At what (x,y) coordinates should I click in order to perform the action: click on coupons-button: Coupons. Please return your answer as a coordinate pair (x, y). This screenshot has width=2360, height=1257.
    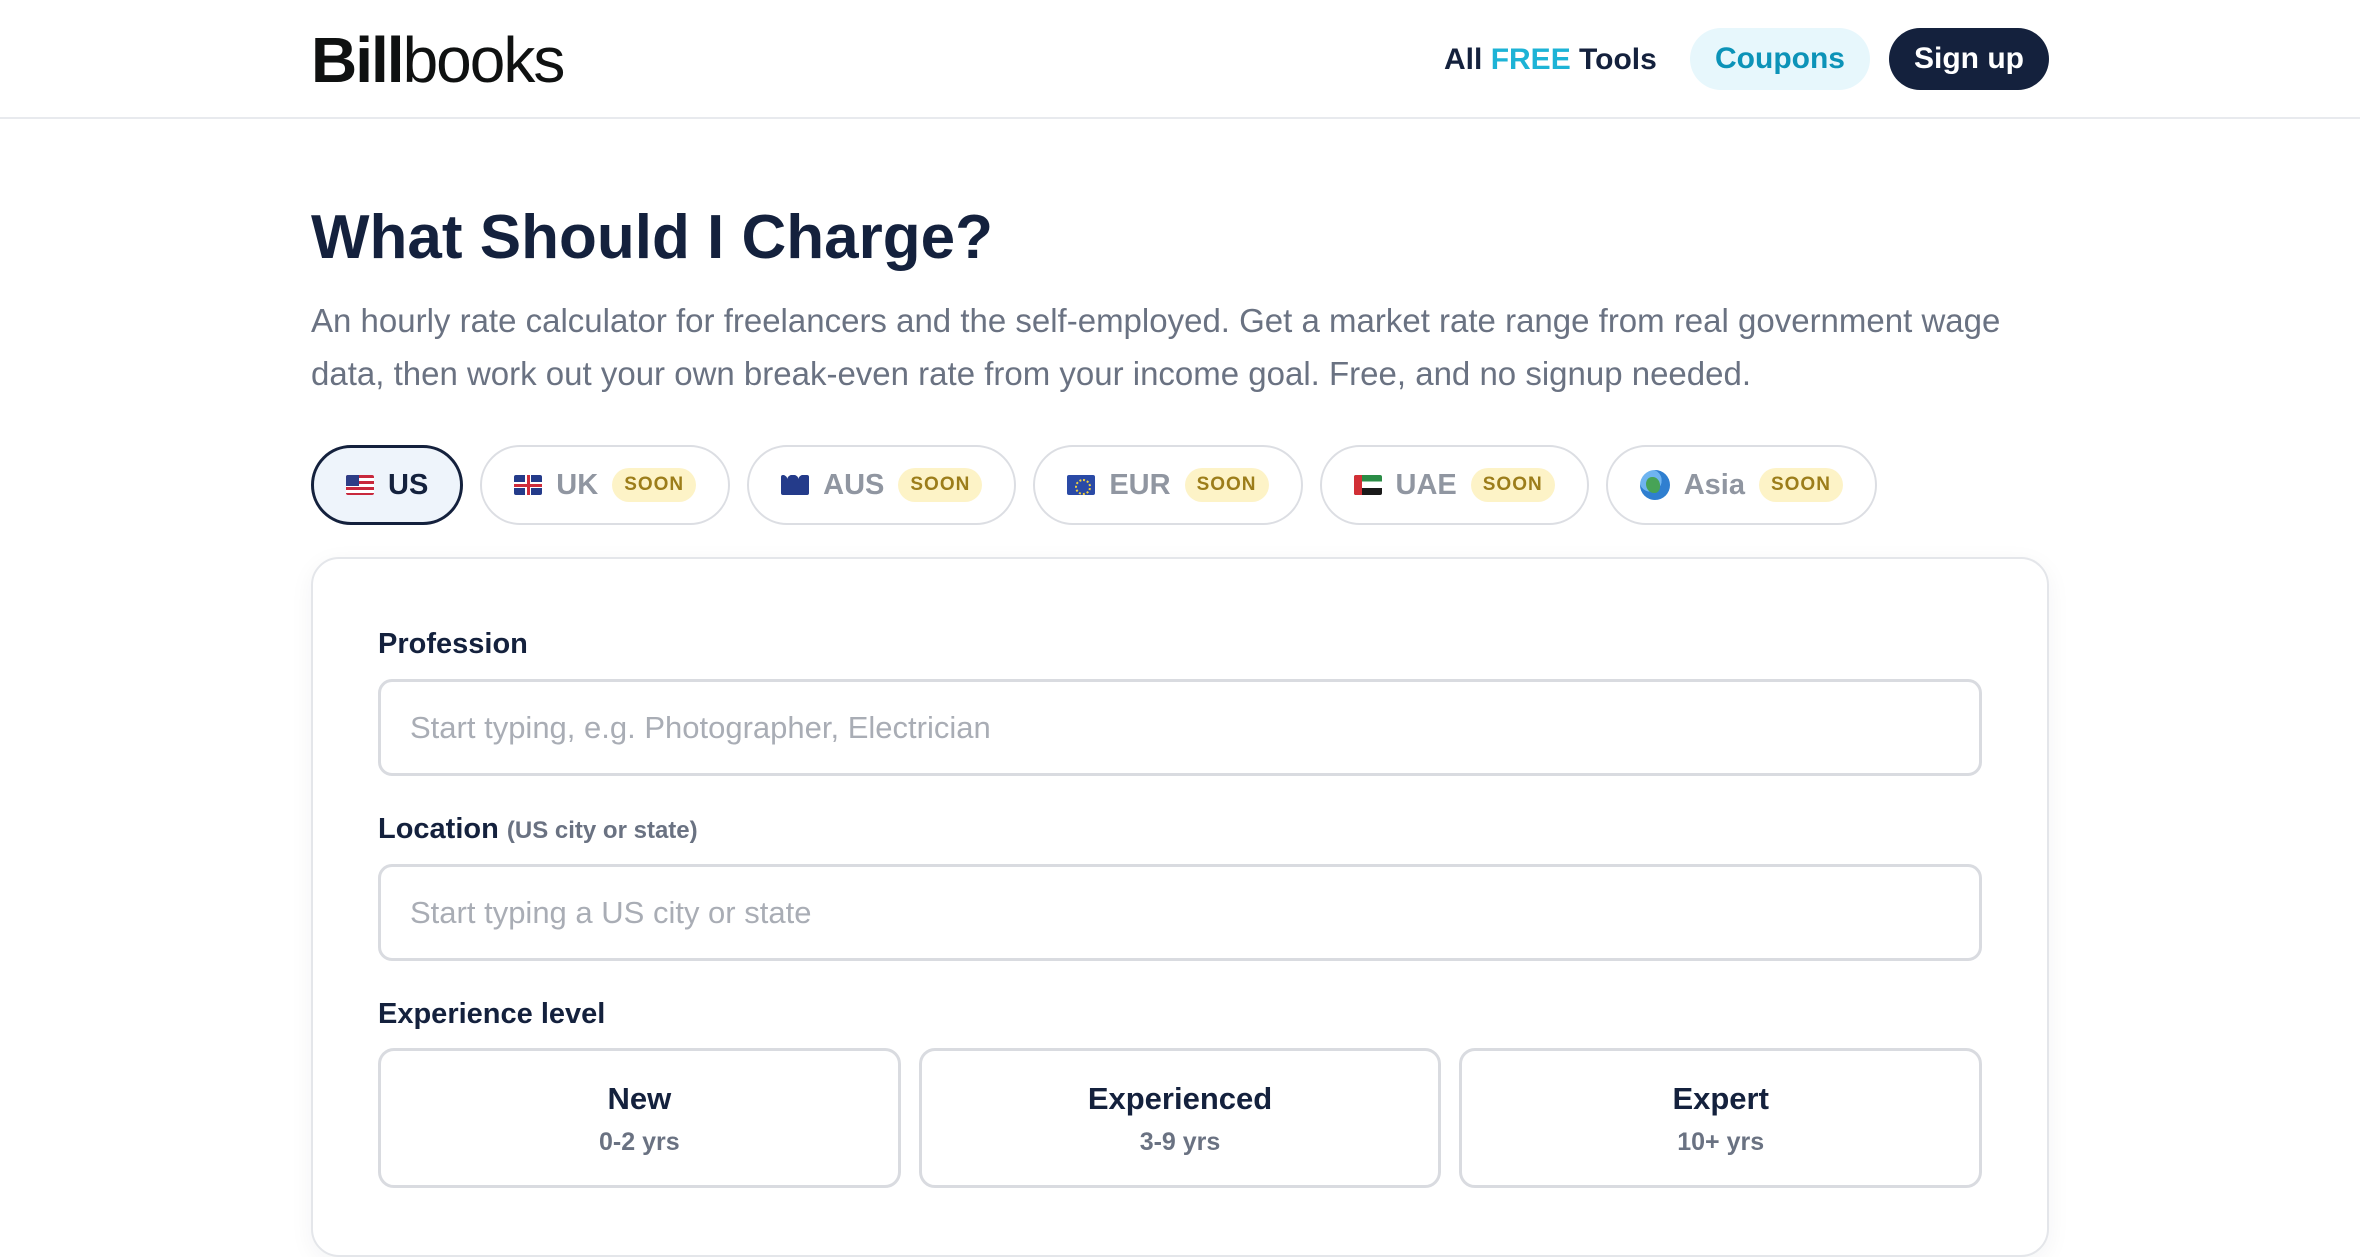
    Looking at the image, I should click on (1780, 59).